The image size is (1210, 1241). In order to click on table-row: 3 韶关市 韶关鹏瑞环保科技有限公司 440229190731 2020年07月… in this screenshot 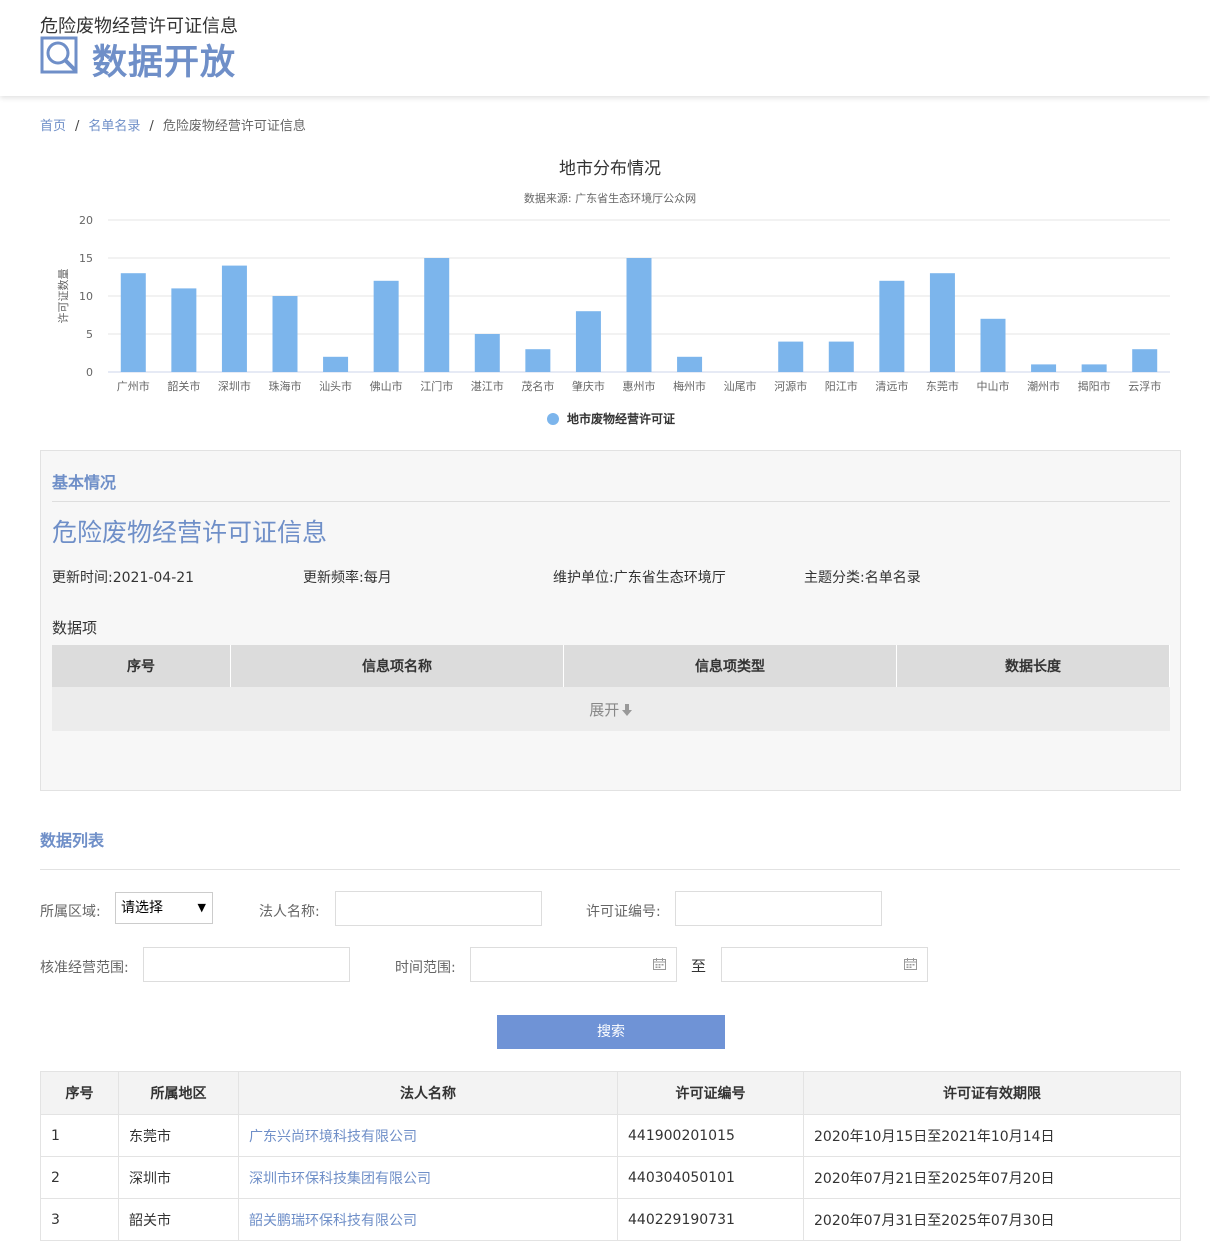, I will do `click(610, 1219)`.